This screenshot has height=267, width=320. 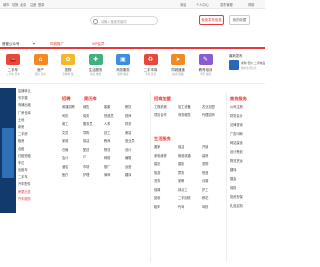 What do you see at coordinates (184, 114) in the screenshot?
I see `section-link: 商务服务` at bounding box center [184, 114].